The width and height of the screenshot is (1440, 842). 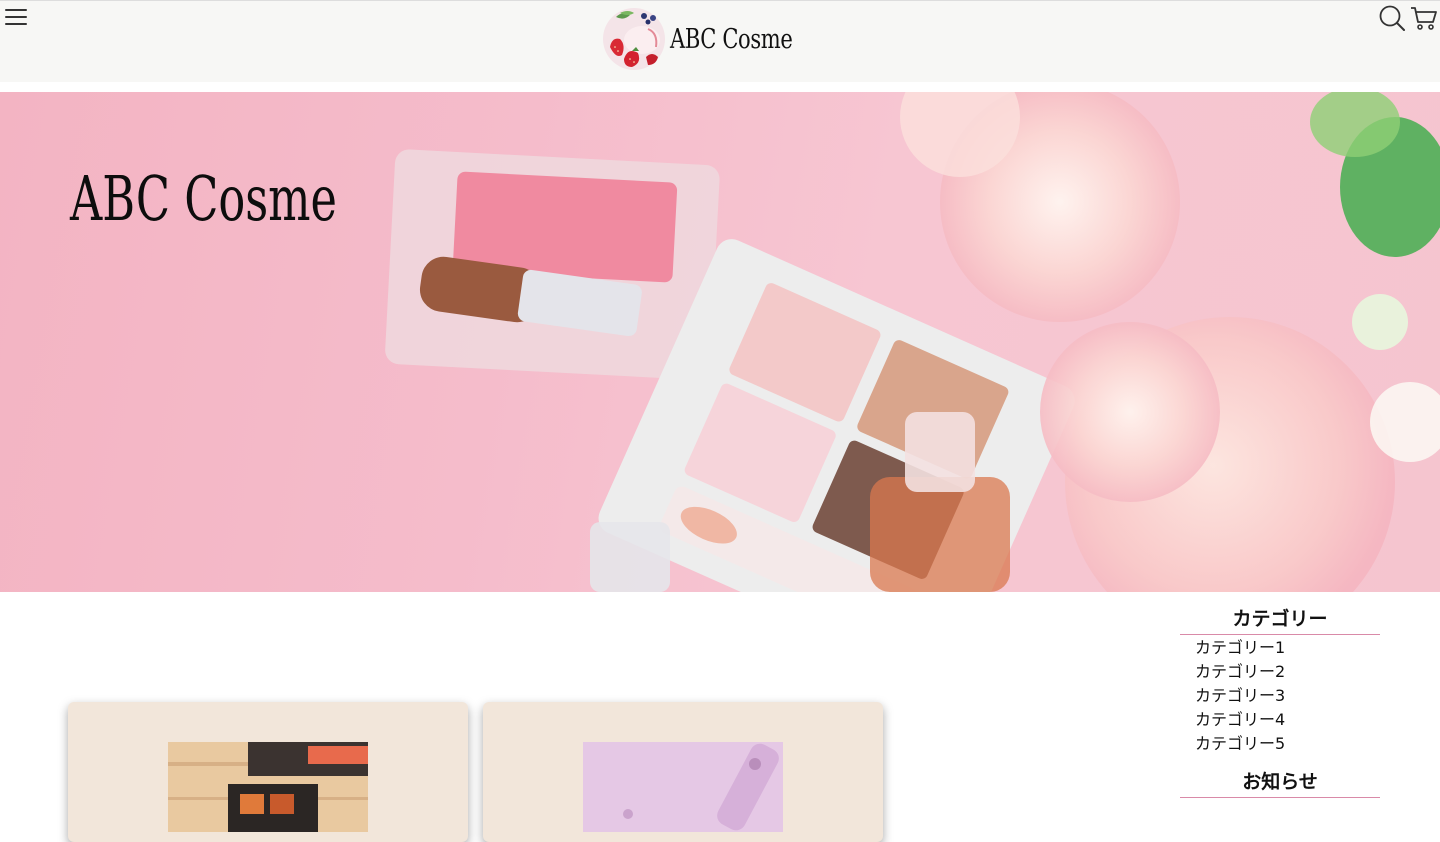 What do you see at coordinates (634, 39) in the screenshot?
I see `logo-mark-icon` at bounding box center [634, 39].